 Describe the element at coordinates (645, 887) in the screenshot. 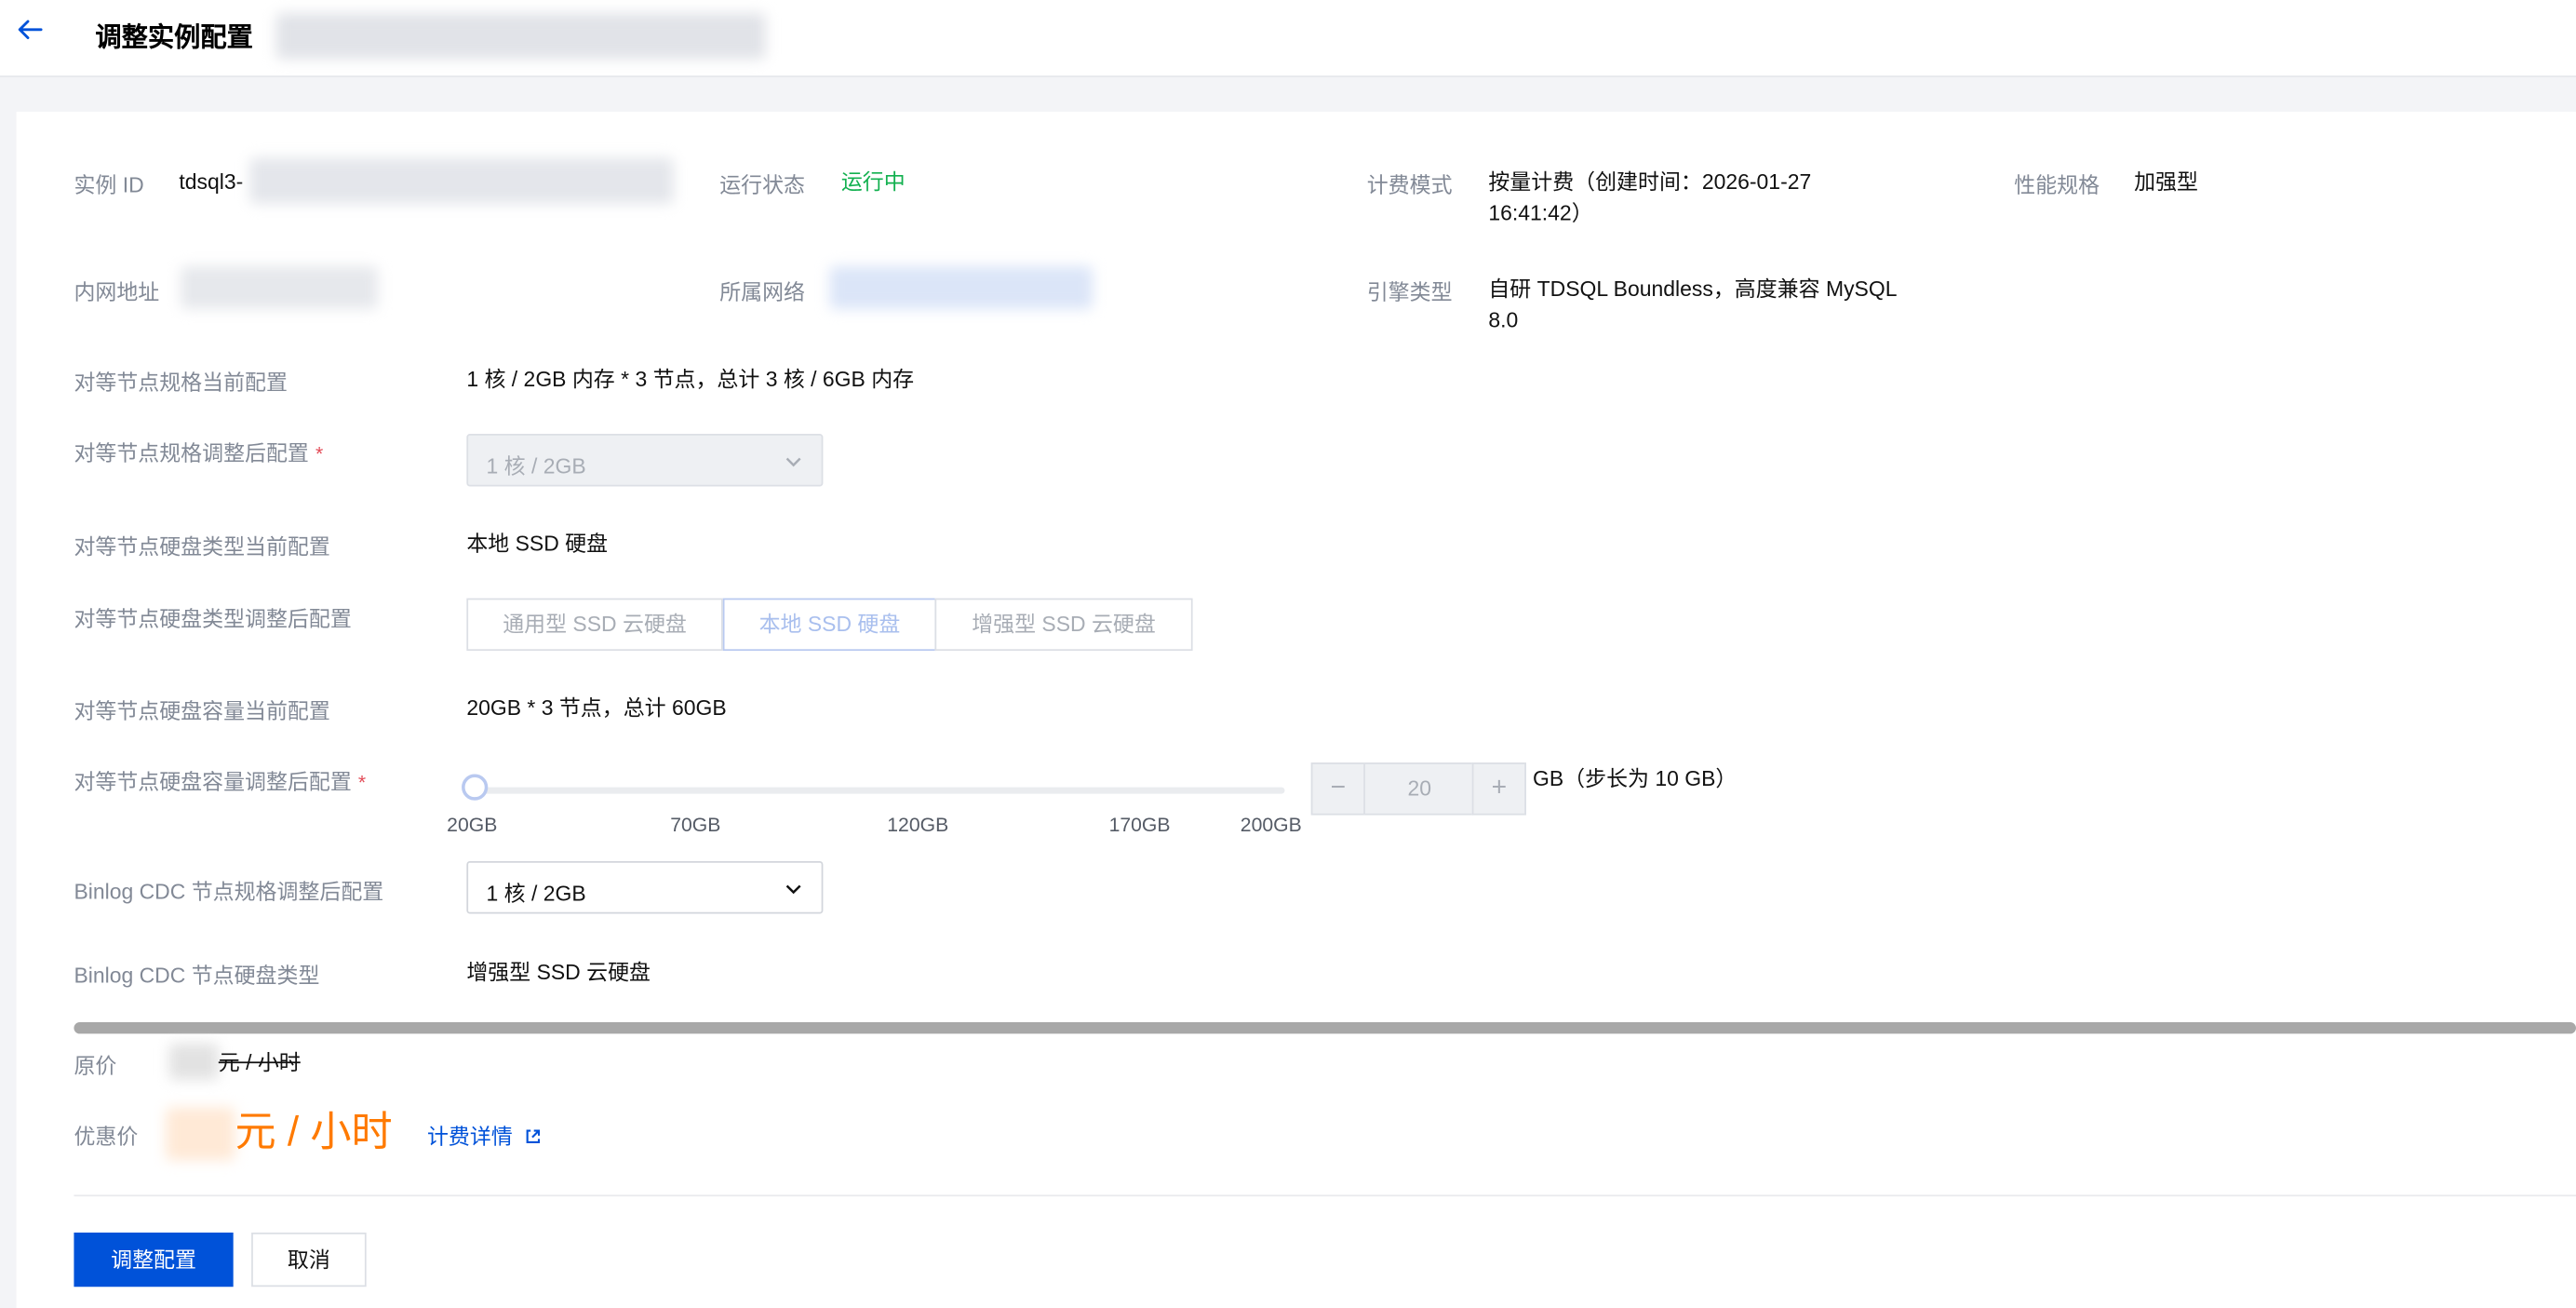

I see `cdc-spec-select: 1 核 / 2GB` at that location.